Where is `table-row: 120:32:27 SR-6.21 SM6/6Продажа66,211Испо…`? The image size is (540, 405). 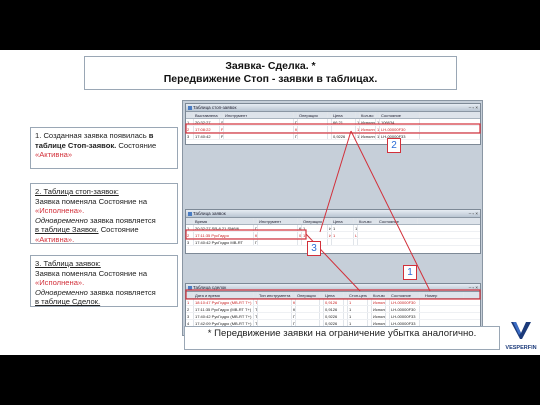 table-row: 120:32:27 SR-6.21 SM6/6Продажа66,211Испо… is located at coordinates (333, 228).